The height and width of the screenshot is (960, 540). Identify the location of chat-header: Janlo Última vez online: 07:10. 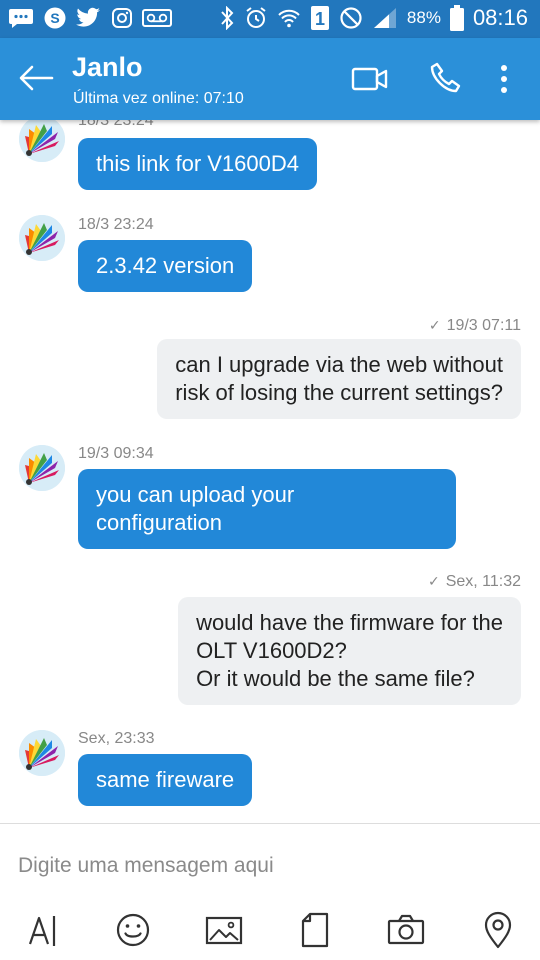
(270, 79).